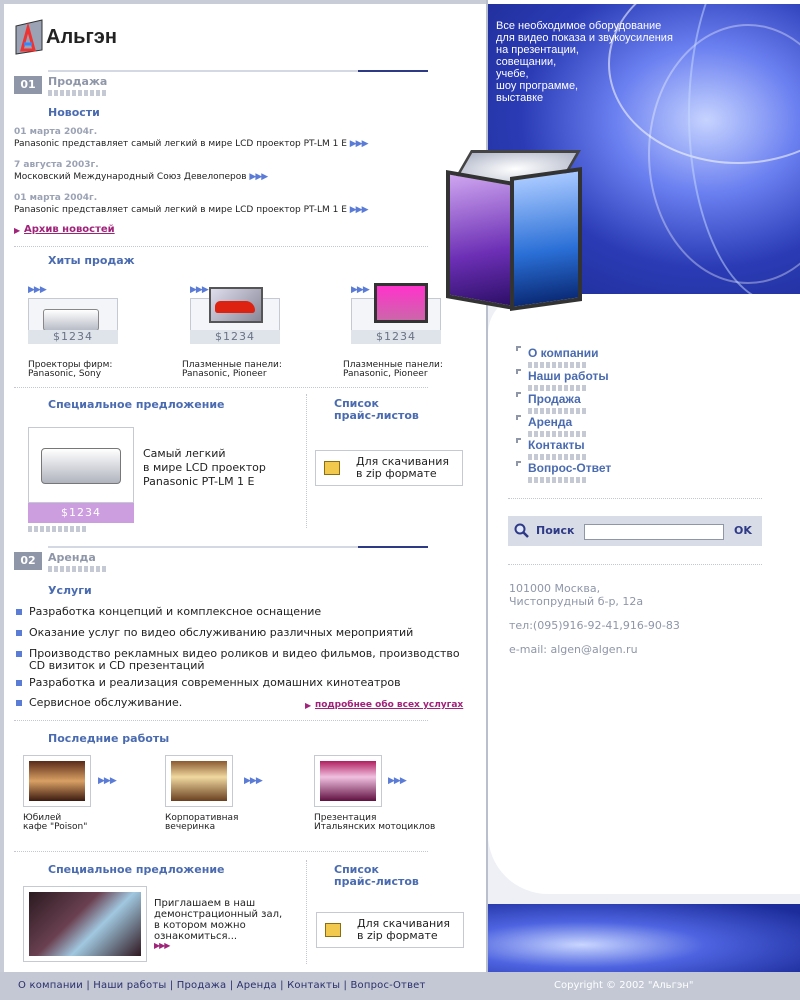 This screenshot has height=1000, width=800. What do you see at coordinates (69, 229) in the screenshot?
I see `news-archive-link: Архив новостей` at bounding box center [69, 229].